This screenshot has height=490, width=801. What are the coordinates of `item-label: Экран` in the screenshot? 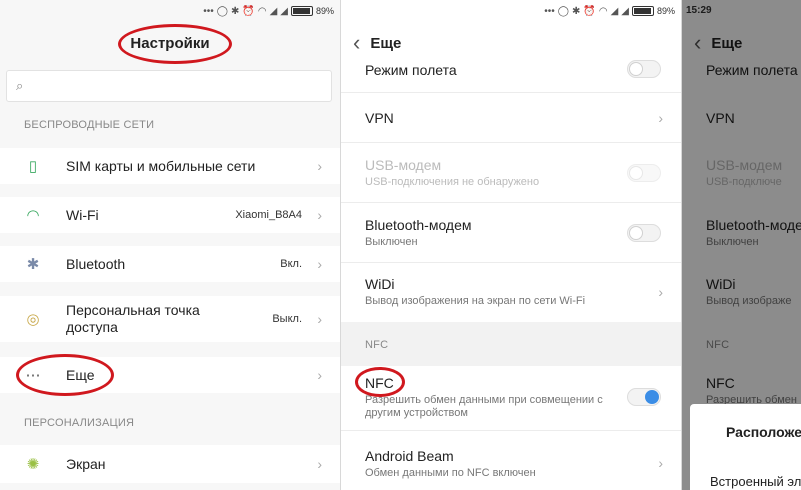 It's located at (86, 463).